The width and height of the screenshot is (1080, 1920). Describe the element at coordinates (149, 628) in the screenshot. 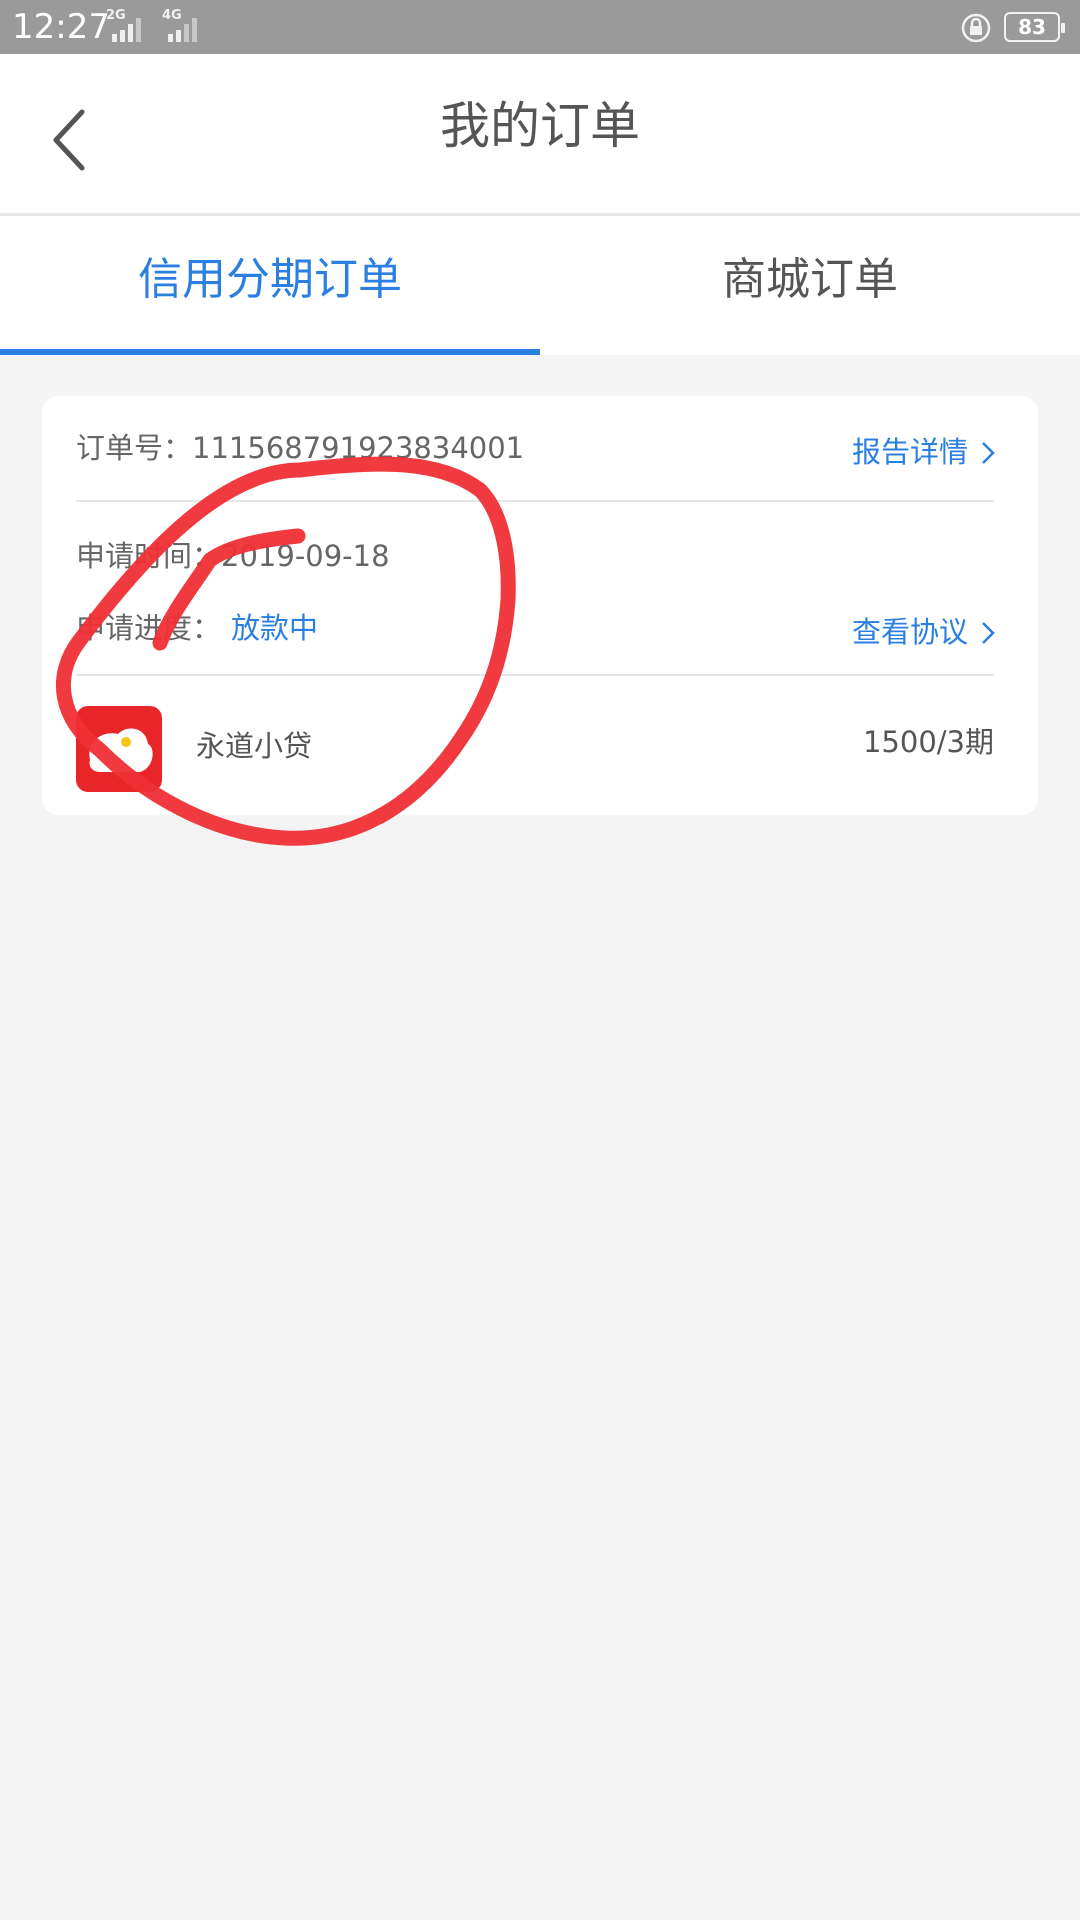

I see `apply-progress-label: 申请进度：` at that location.